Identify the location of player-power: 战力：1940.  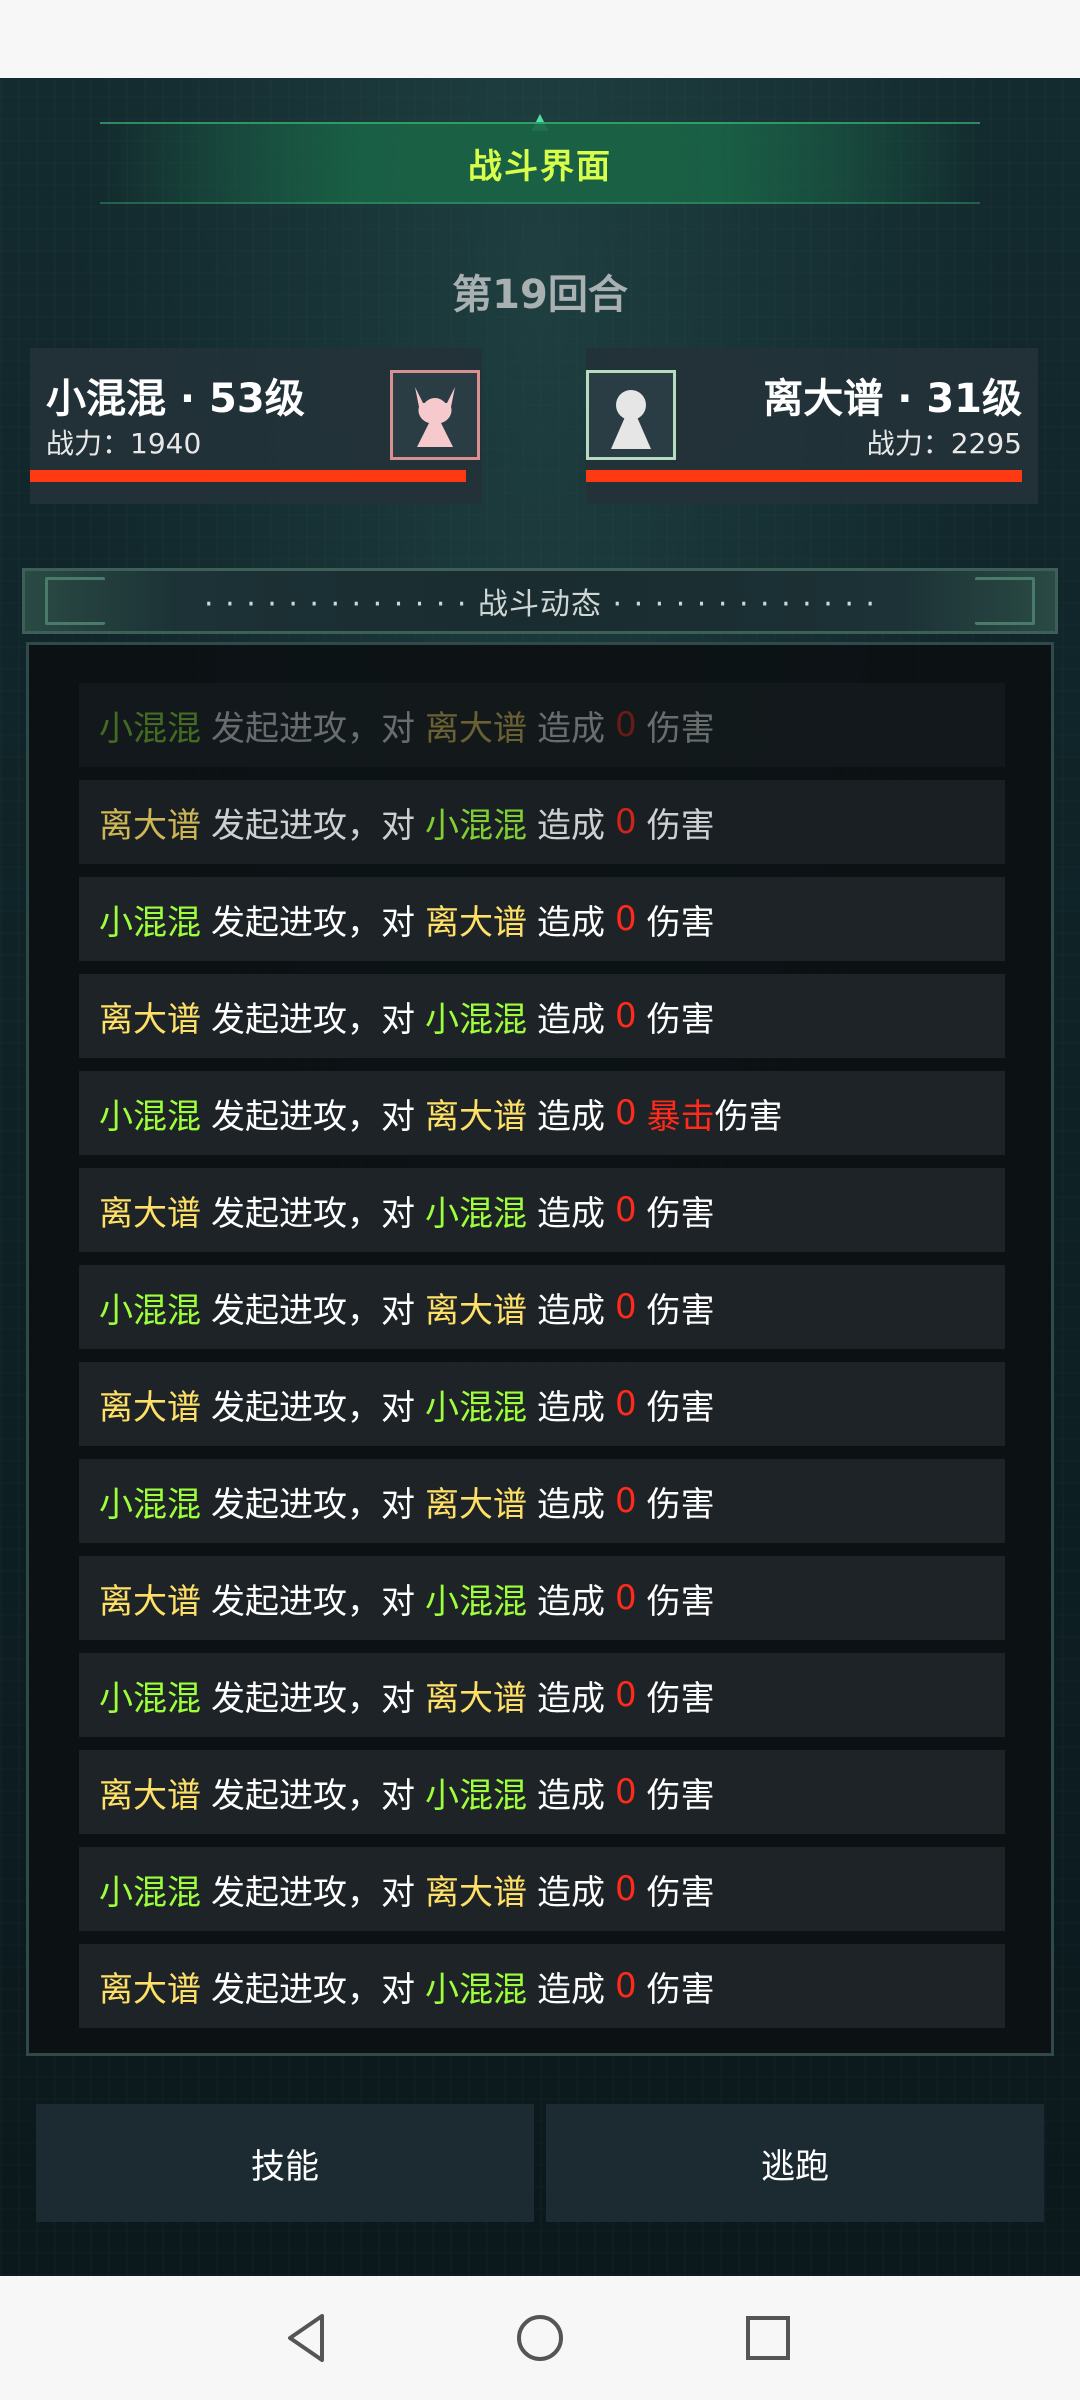
(124, 443).